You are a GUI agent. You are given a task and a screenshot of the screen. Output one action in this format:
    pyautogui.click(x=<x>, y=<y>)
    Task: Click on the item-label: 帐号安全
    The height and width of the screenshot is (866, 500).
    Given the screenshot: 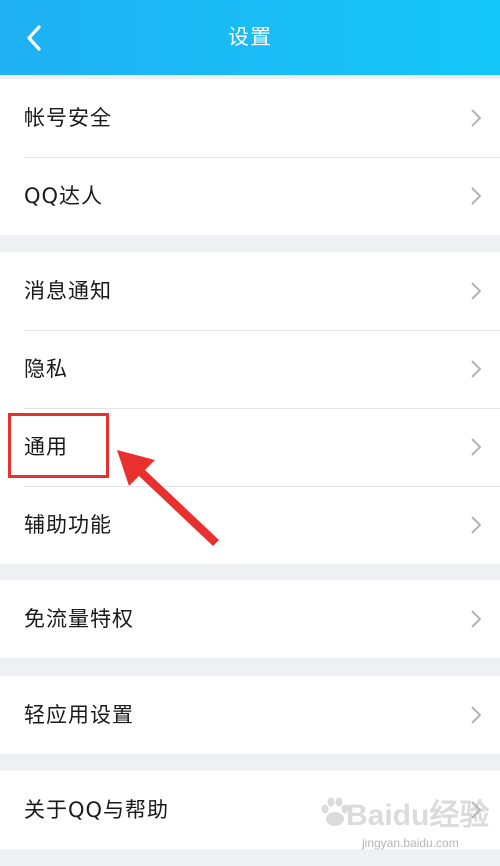 What is the action you would take?
    pyautogui.click(x=68, y=118)
    